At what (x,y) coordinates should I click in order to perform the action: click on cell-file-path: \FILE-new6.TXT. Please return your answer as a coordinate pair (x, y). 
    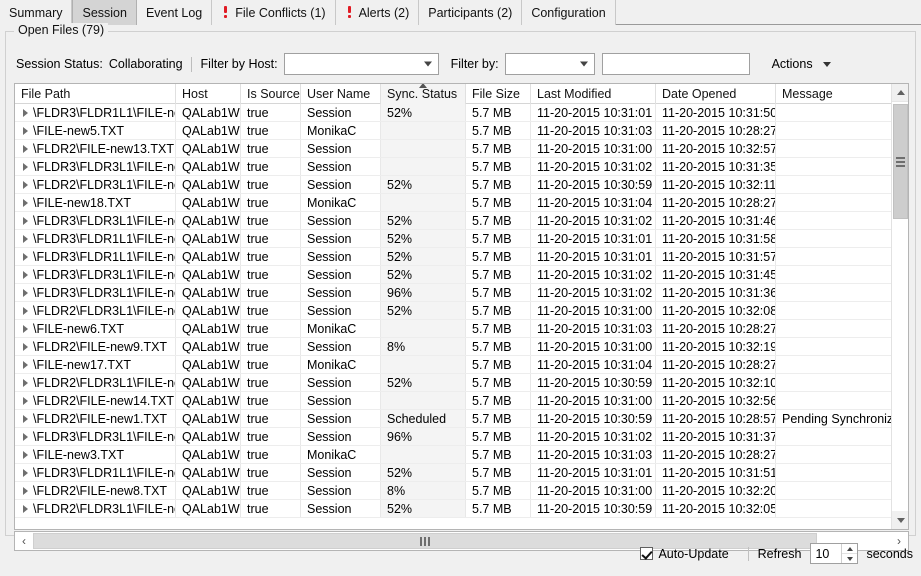
    Looking at the image, I should click on (95, 328).